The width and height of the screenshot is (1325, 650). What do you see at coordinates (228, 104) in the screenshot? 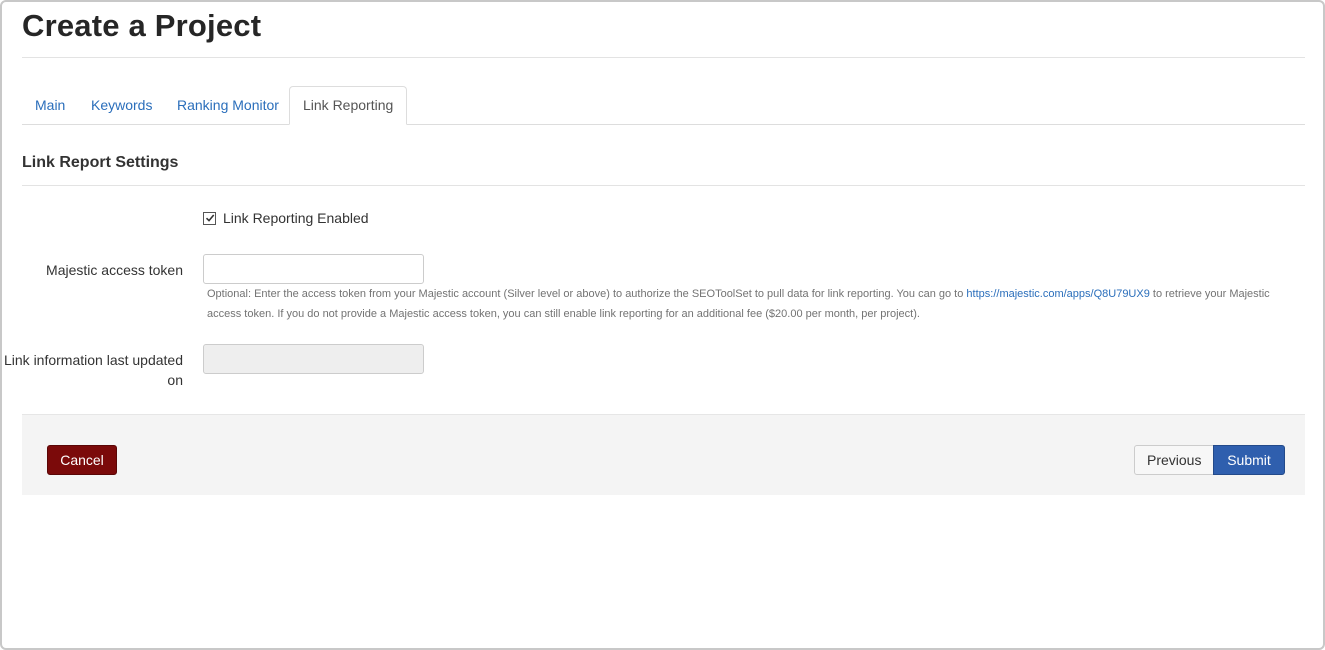
I see `tab-ranking-monitor: Ranking Monitor` at bounding box center [228, 104].